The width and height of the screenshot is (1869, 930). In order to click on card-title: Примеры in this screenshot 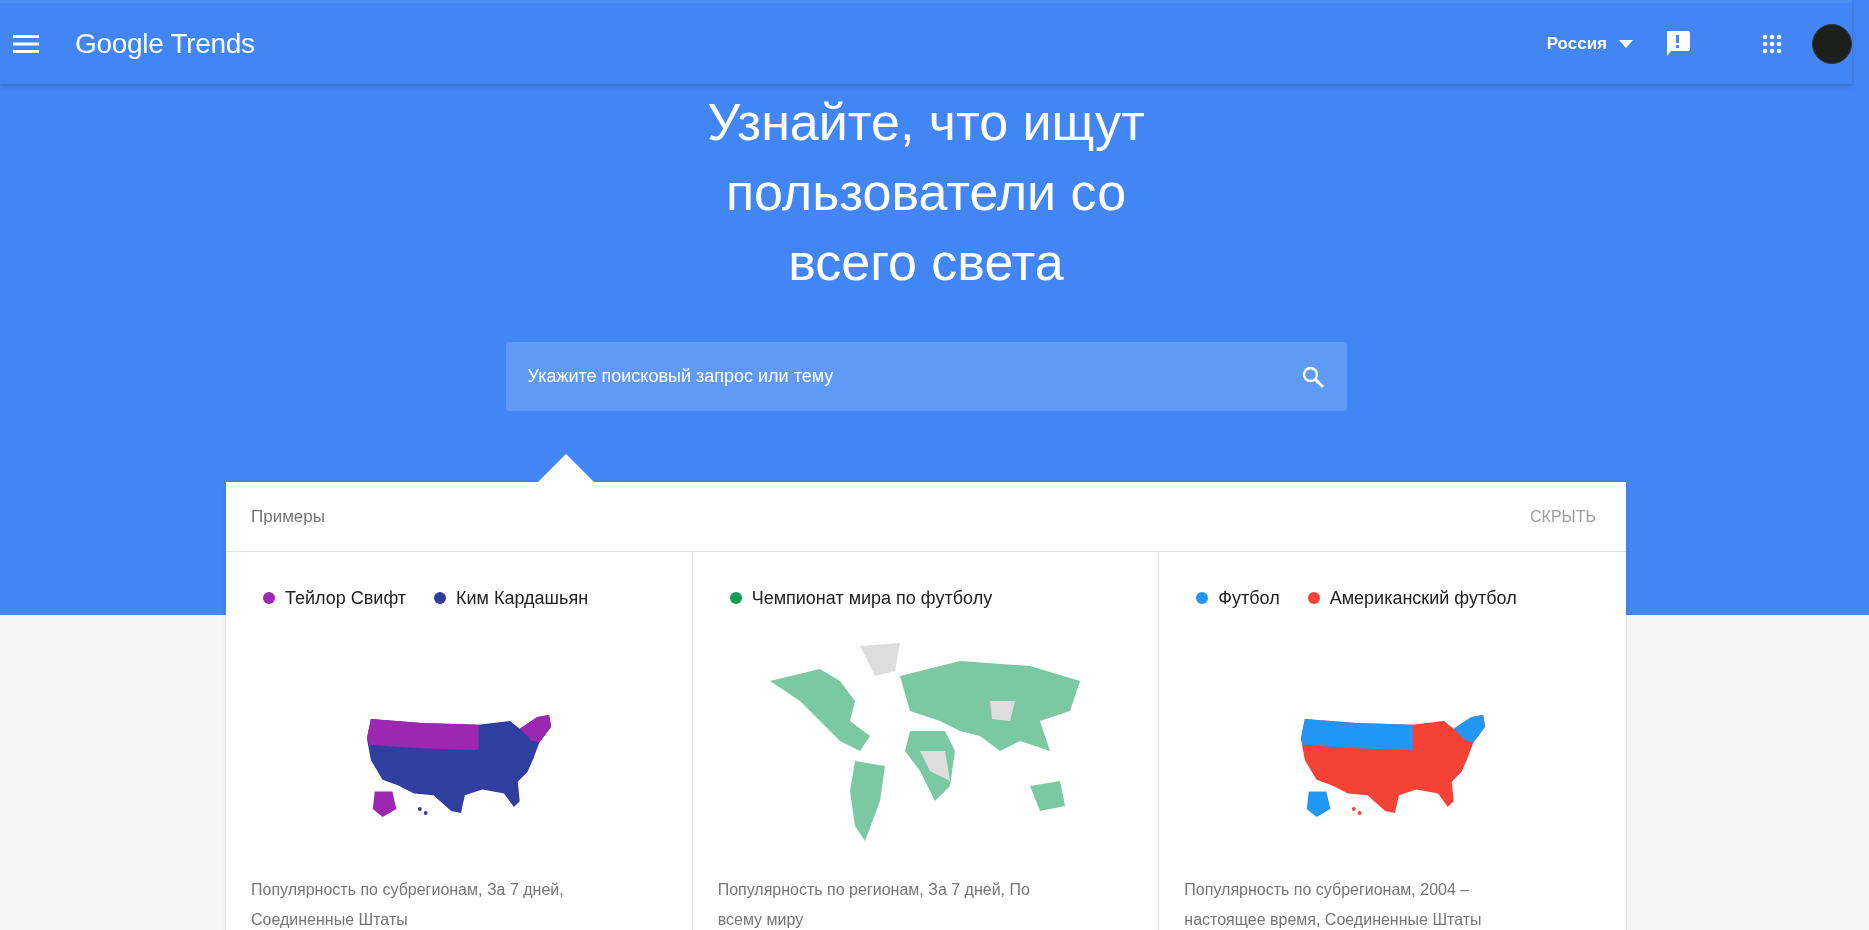, I will do `click(288, 516)`.